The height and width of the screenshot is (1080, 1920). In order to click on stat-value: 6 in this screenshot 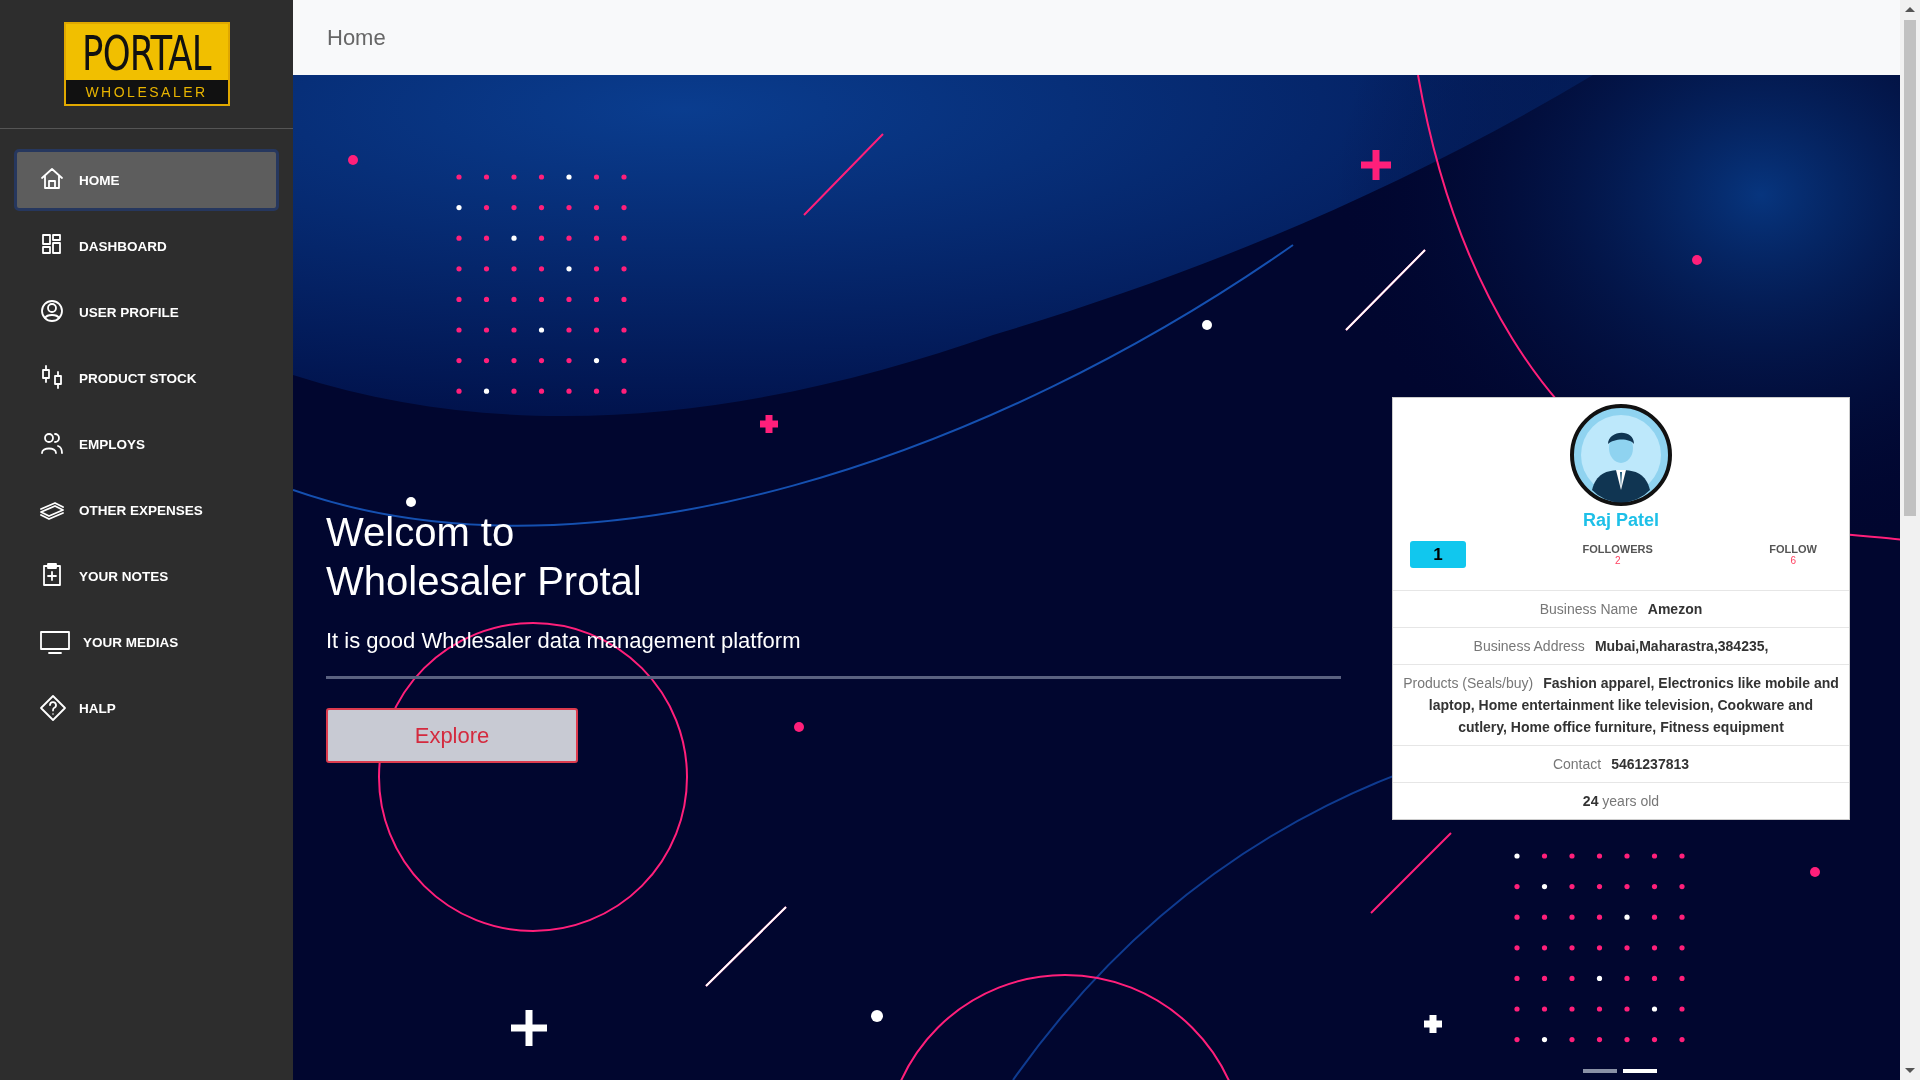, I will do `click(1793, 560)`.